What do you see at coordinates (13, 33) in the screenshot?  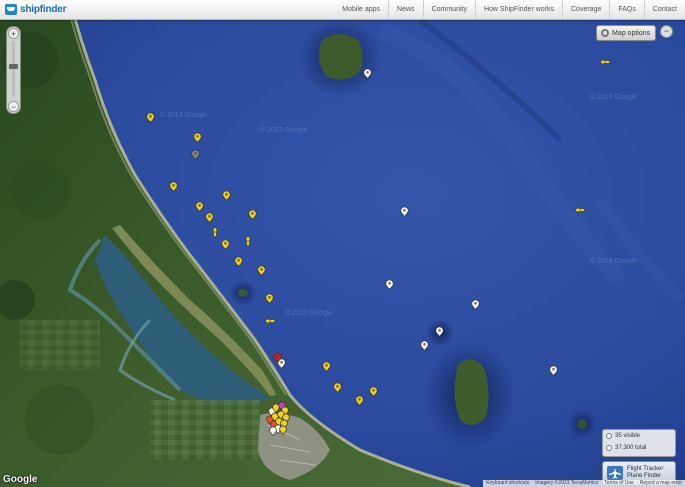 I see `zoom-in-button: +` at bounding box center [13, 33].